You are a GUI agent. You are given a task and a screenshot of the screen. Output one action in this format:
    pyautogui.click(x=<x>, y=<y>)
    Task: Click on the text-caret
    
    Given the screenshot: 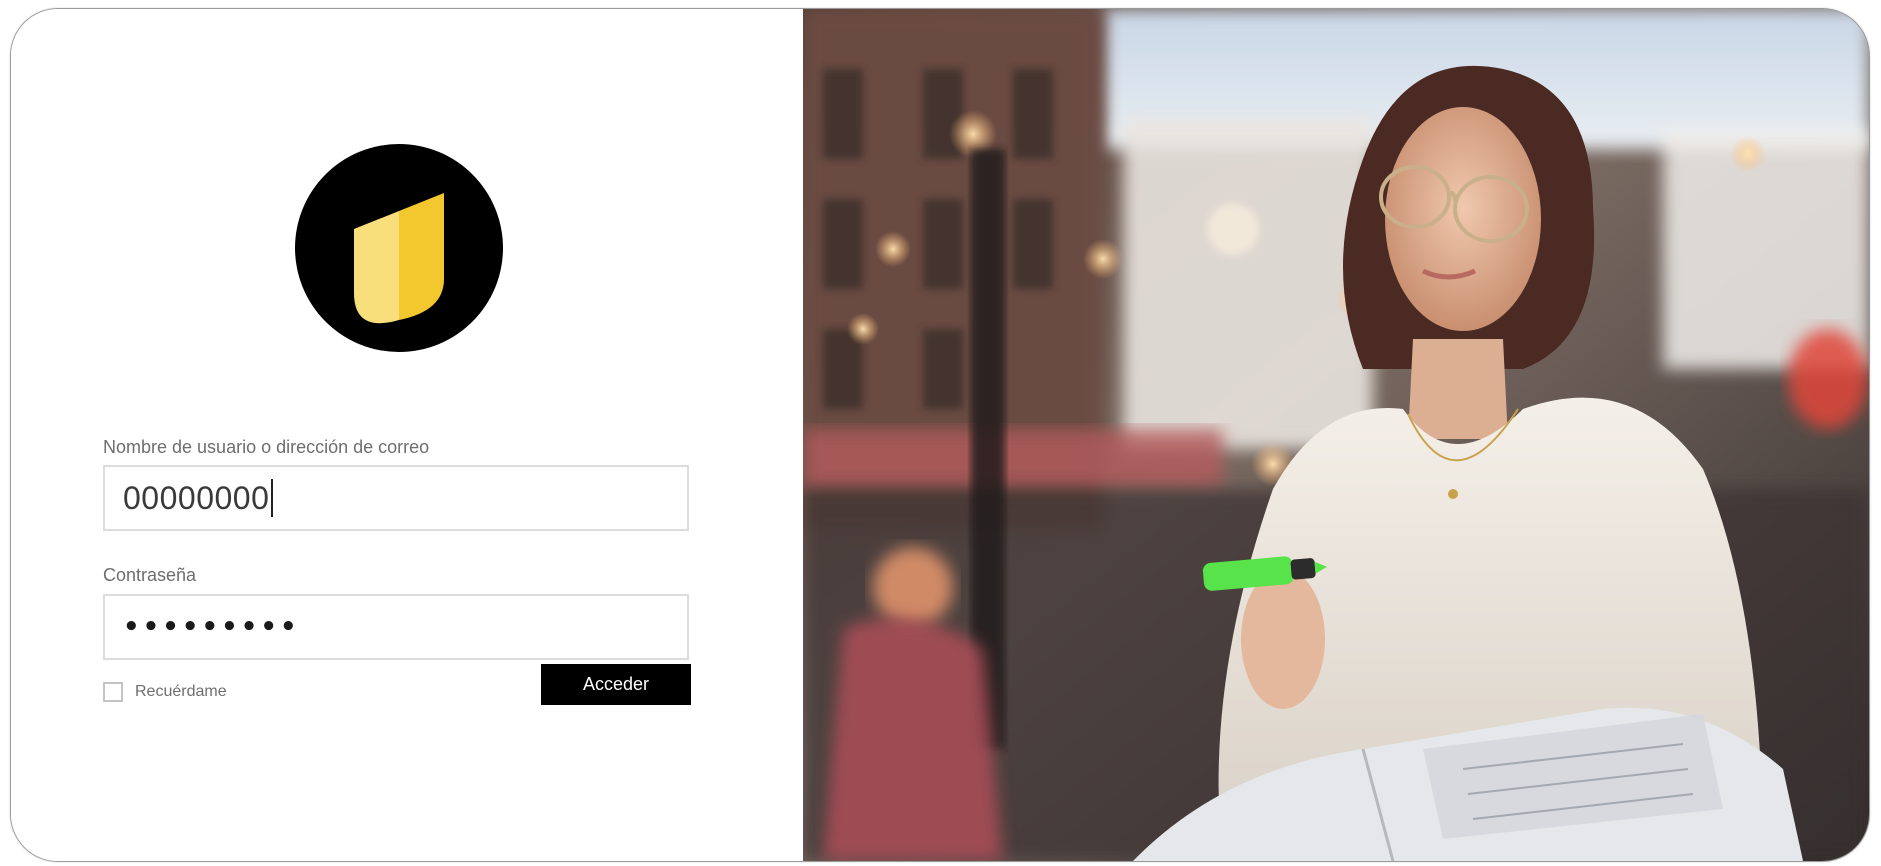 What is the action you would take?
    pyautogui.click(x=272, y=498)
    